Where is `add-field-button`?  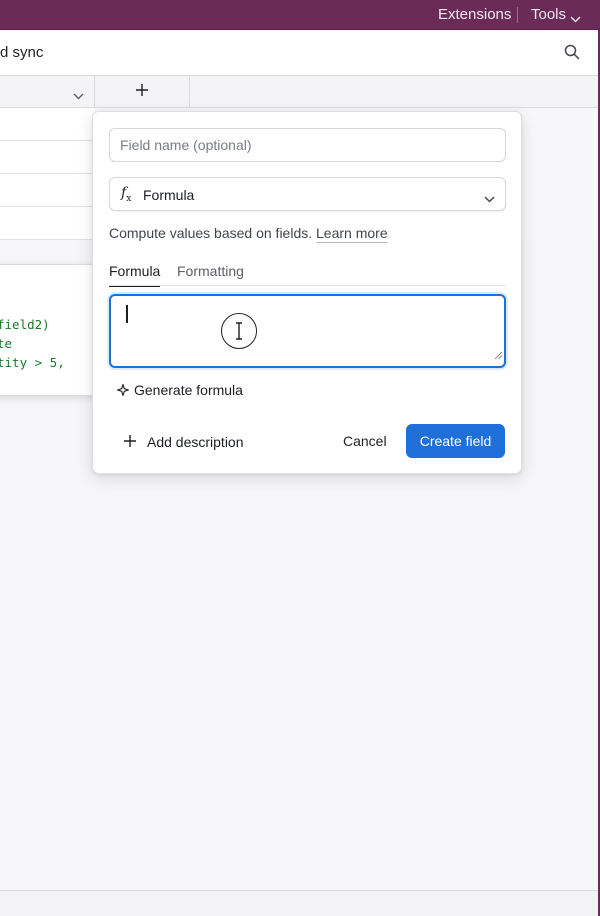 add-field-button is located at coordinates (142, 92).